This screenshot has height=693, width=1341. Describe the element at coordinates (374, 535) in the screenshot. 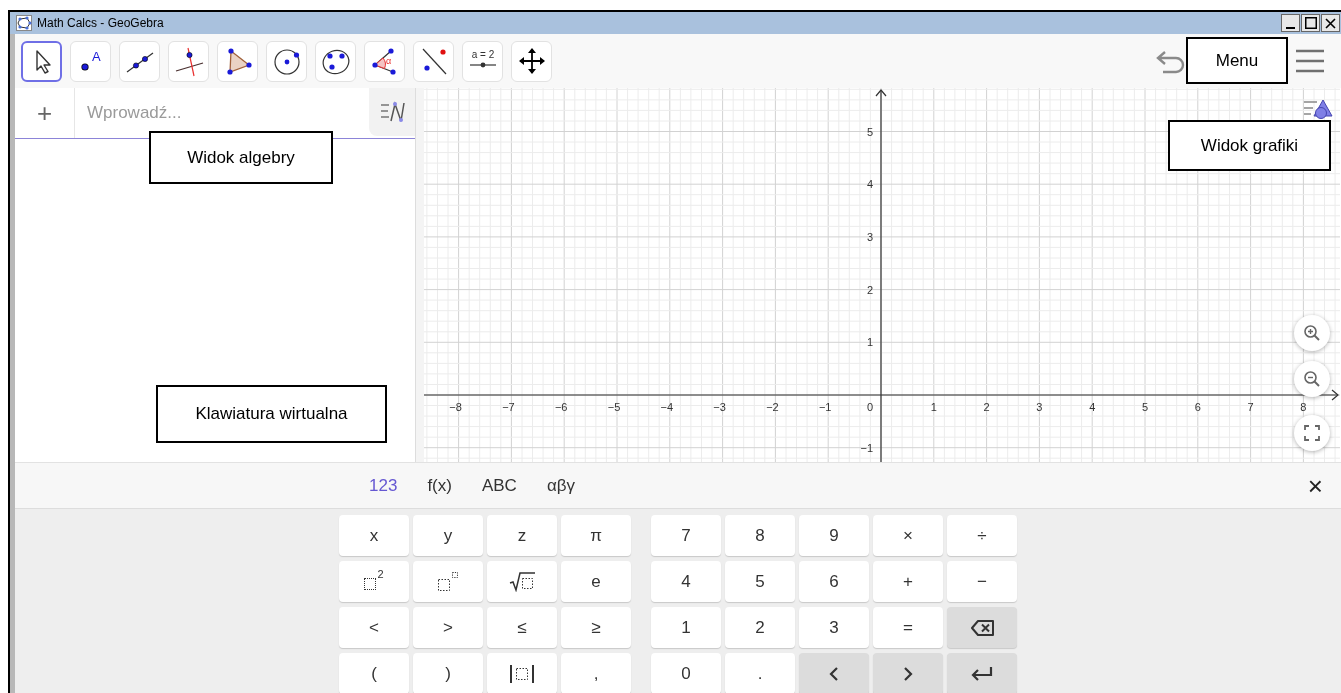

I see `key: x` at that location.